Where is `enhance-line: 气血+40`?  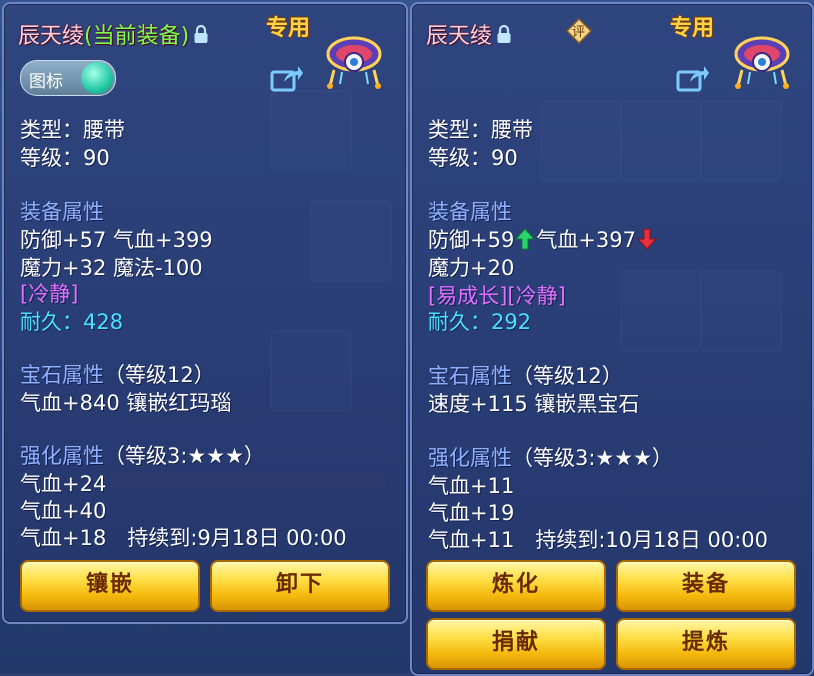 enhance-line: 气血+40 is located at coordinates (63, 511).